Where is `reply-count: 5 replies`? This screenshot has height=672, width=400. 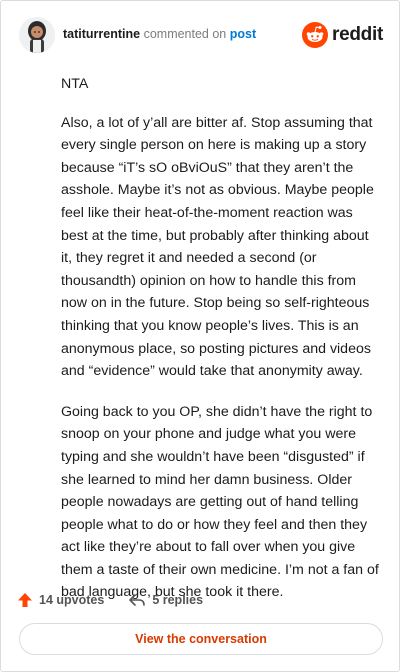 reply-count: 5 replies is located at coordinates (178, 600).